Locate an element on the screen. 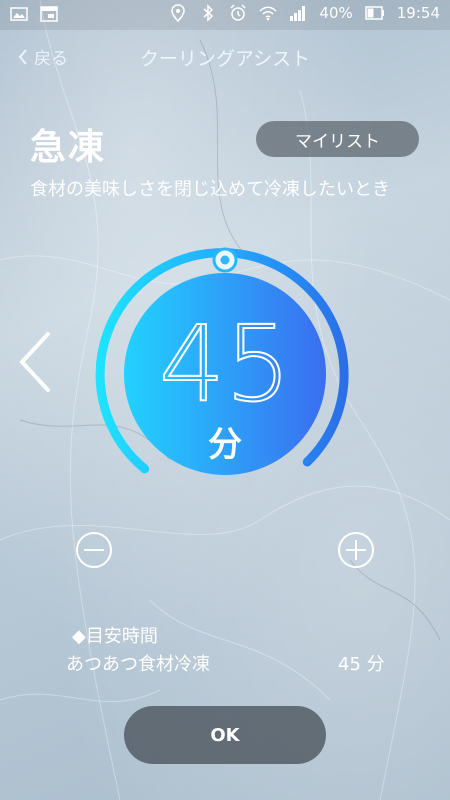  bluetooth-icon is located at coordinates (208, 13).